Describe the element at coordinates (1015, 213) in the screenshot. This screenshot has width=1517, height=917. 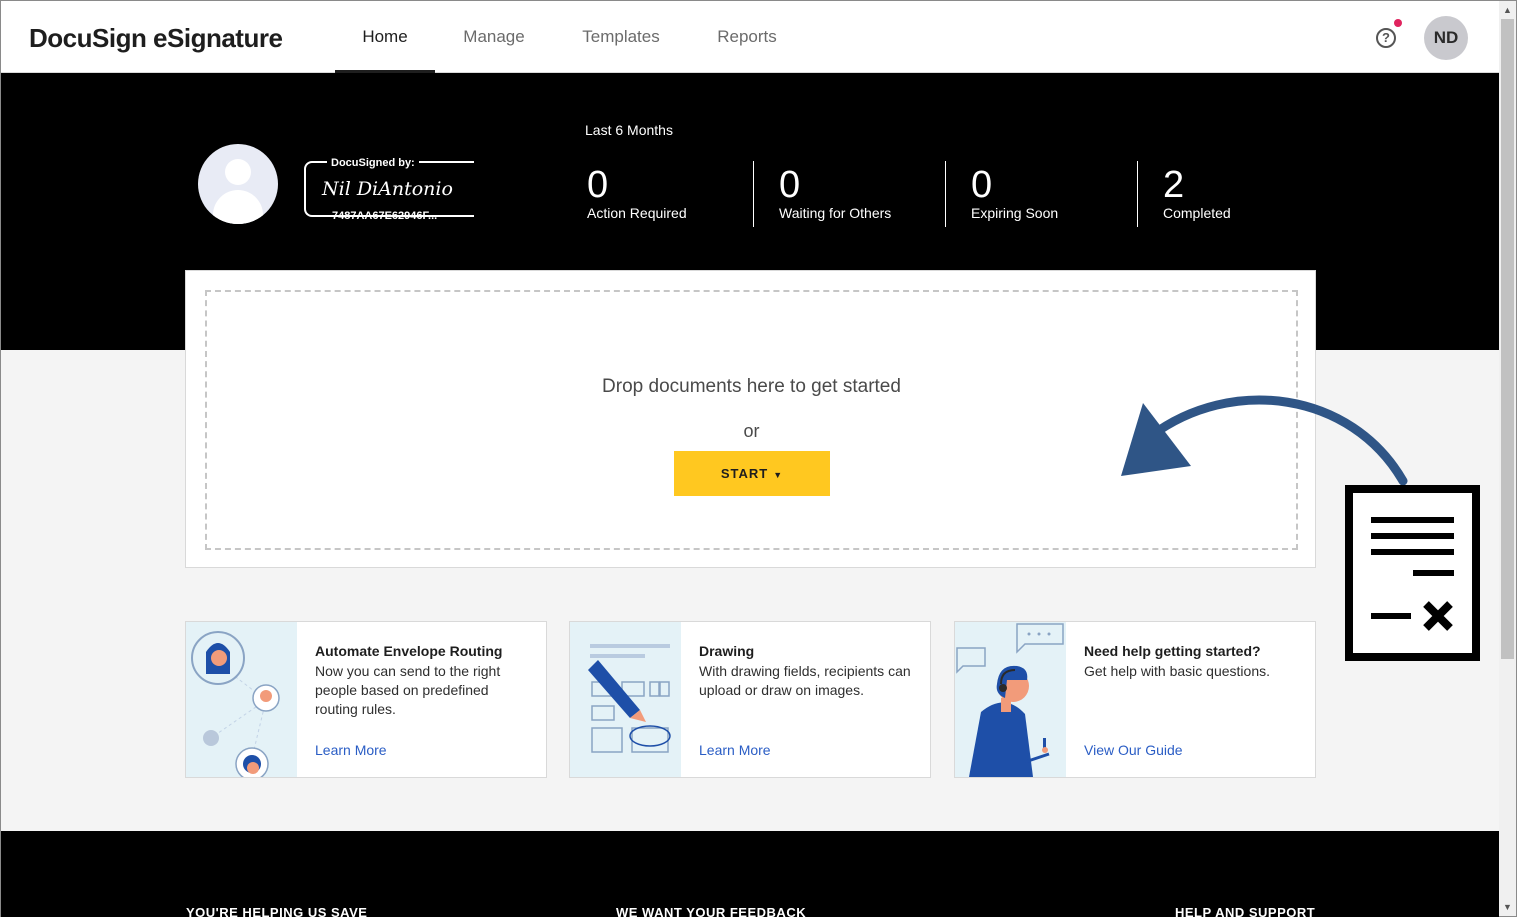
I see `stat-label: Expiring Soon` at that location.